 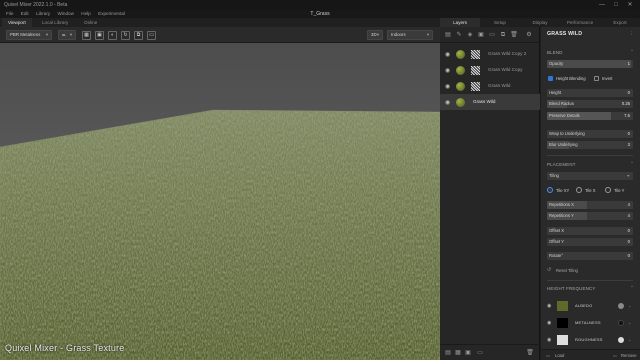 I want to click on height-field: Height 0, so click(x=590, y=93).